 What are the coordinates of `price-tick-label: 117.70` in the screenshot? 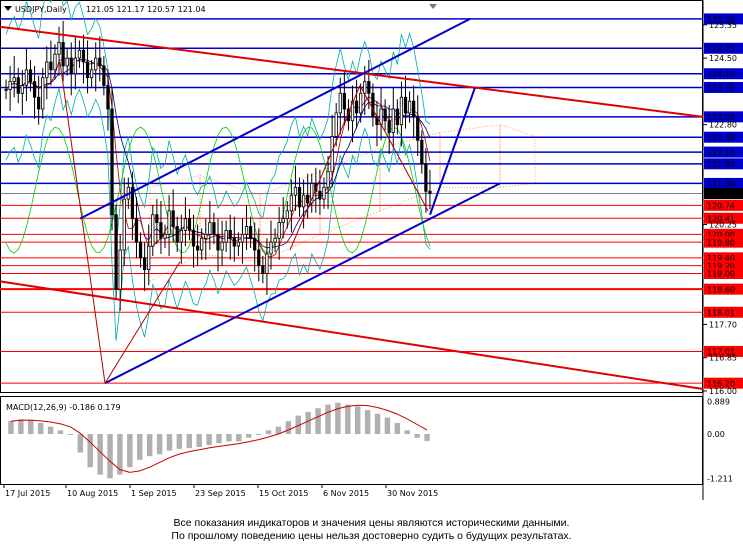 It's located at (723, 324).